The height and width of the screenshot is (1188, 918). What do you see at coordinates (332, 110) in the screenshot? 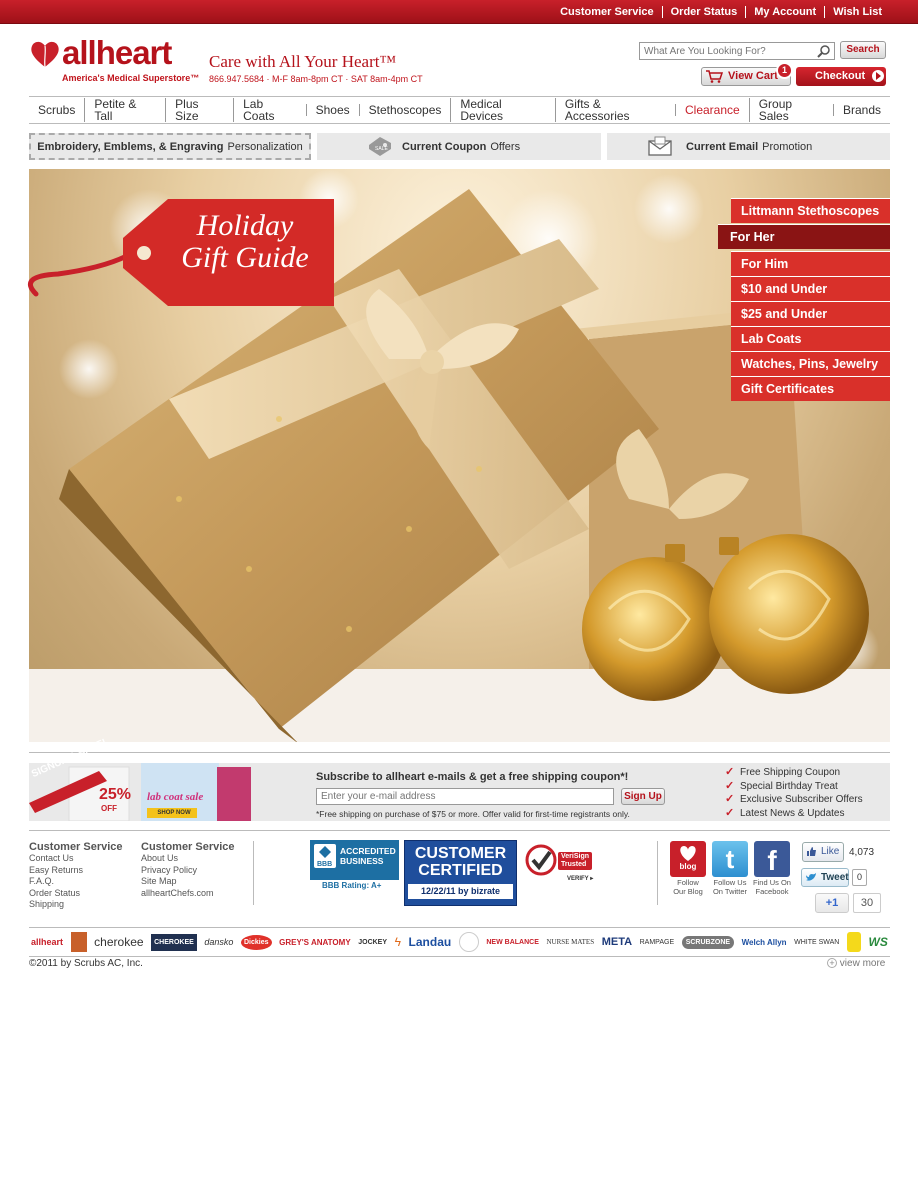
I see `nav-shoes: Shoes` at bounding box center [332, 110].